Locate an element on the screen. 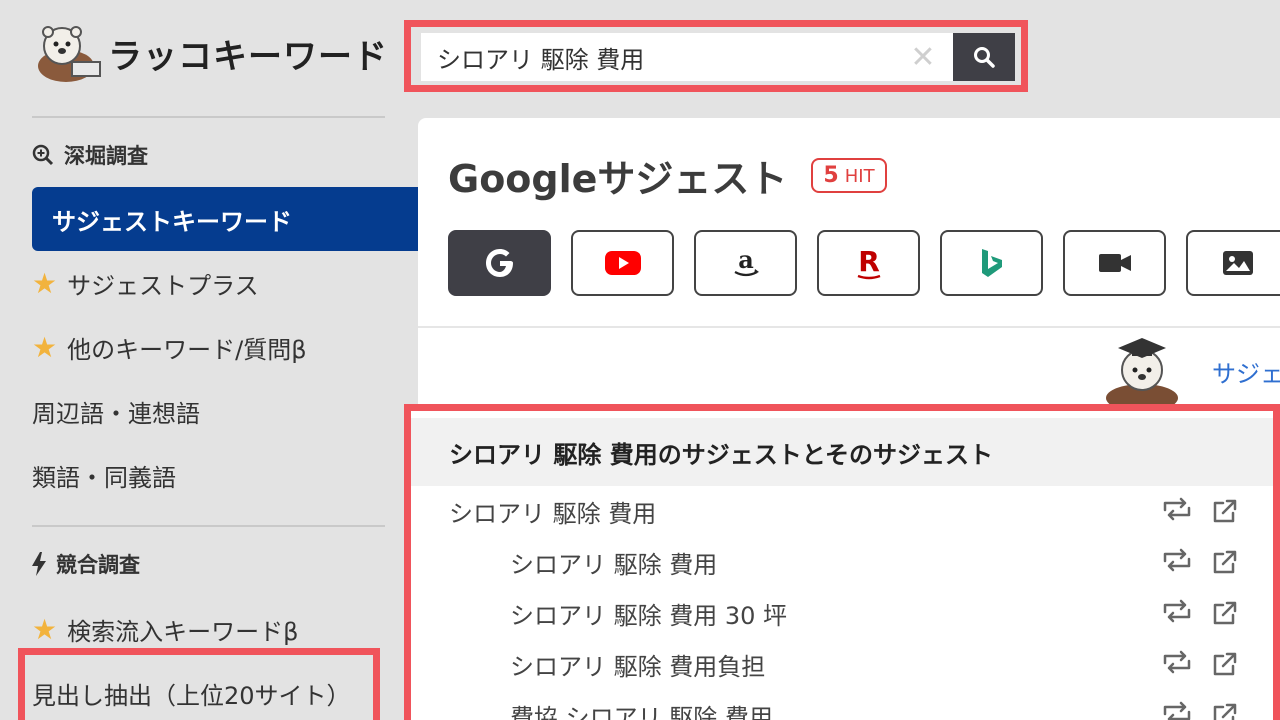 The image size is (1280, 720). sidebar-item-suggest-plus: ★ サジェストプラス is located at coordinates (145, 283).